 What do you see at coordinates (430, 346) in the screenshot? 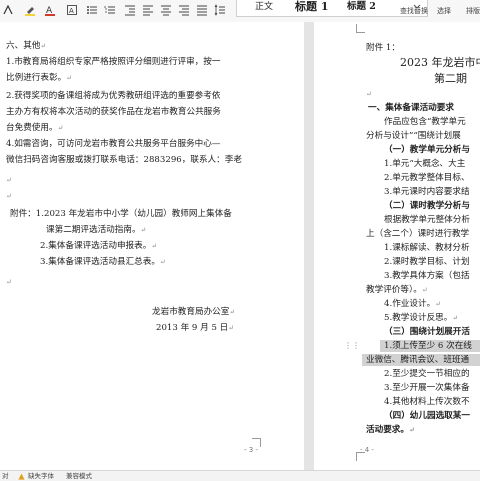
I see `selected-line: 1.须上传至少 6 次在线` at bounding box center [430, 346].